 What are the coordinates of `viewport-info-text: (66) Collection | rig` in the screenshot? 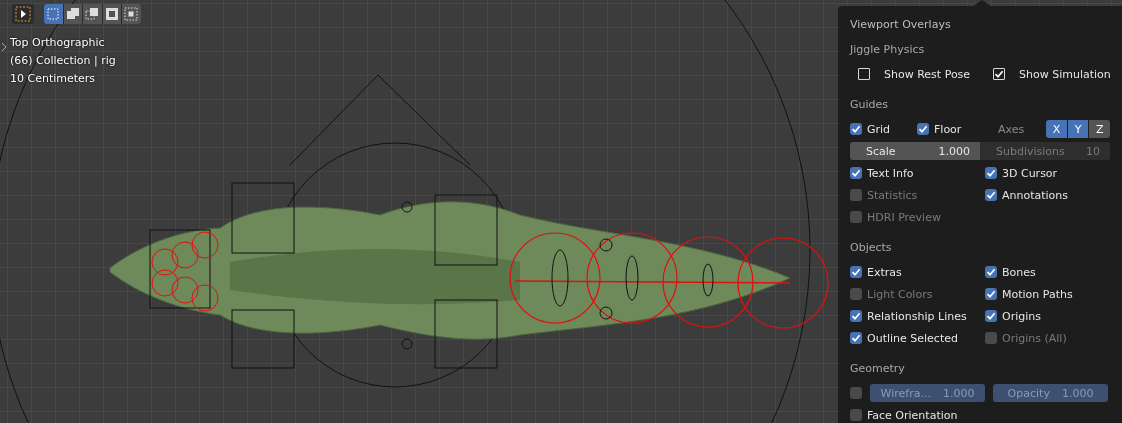 It's located at (63, 61).